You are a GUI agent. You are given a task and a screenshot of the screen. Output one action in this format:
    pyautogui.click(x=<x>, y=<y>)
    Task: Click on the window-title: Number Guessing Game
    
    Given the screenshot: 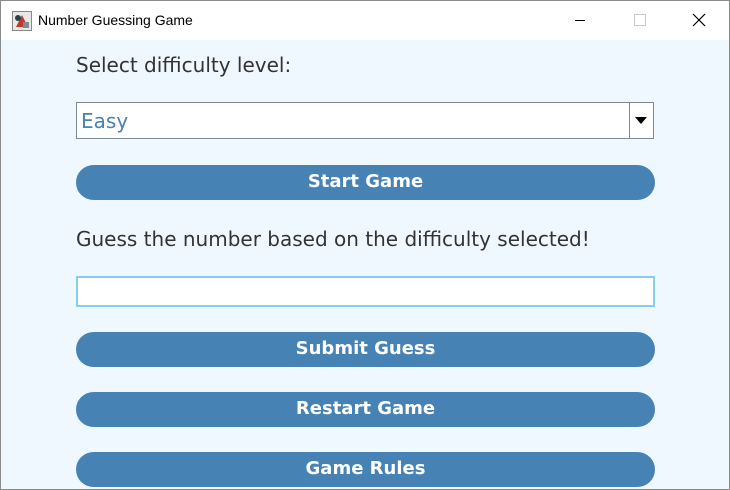 What is the action you would take?
    pyautogui.click(x=115, y=20)
    